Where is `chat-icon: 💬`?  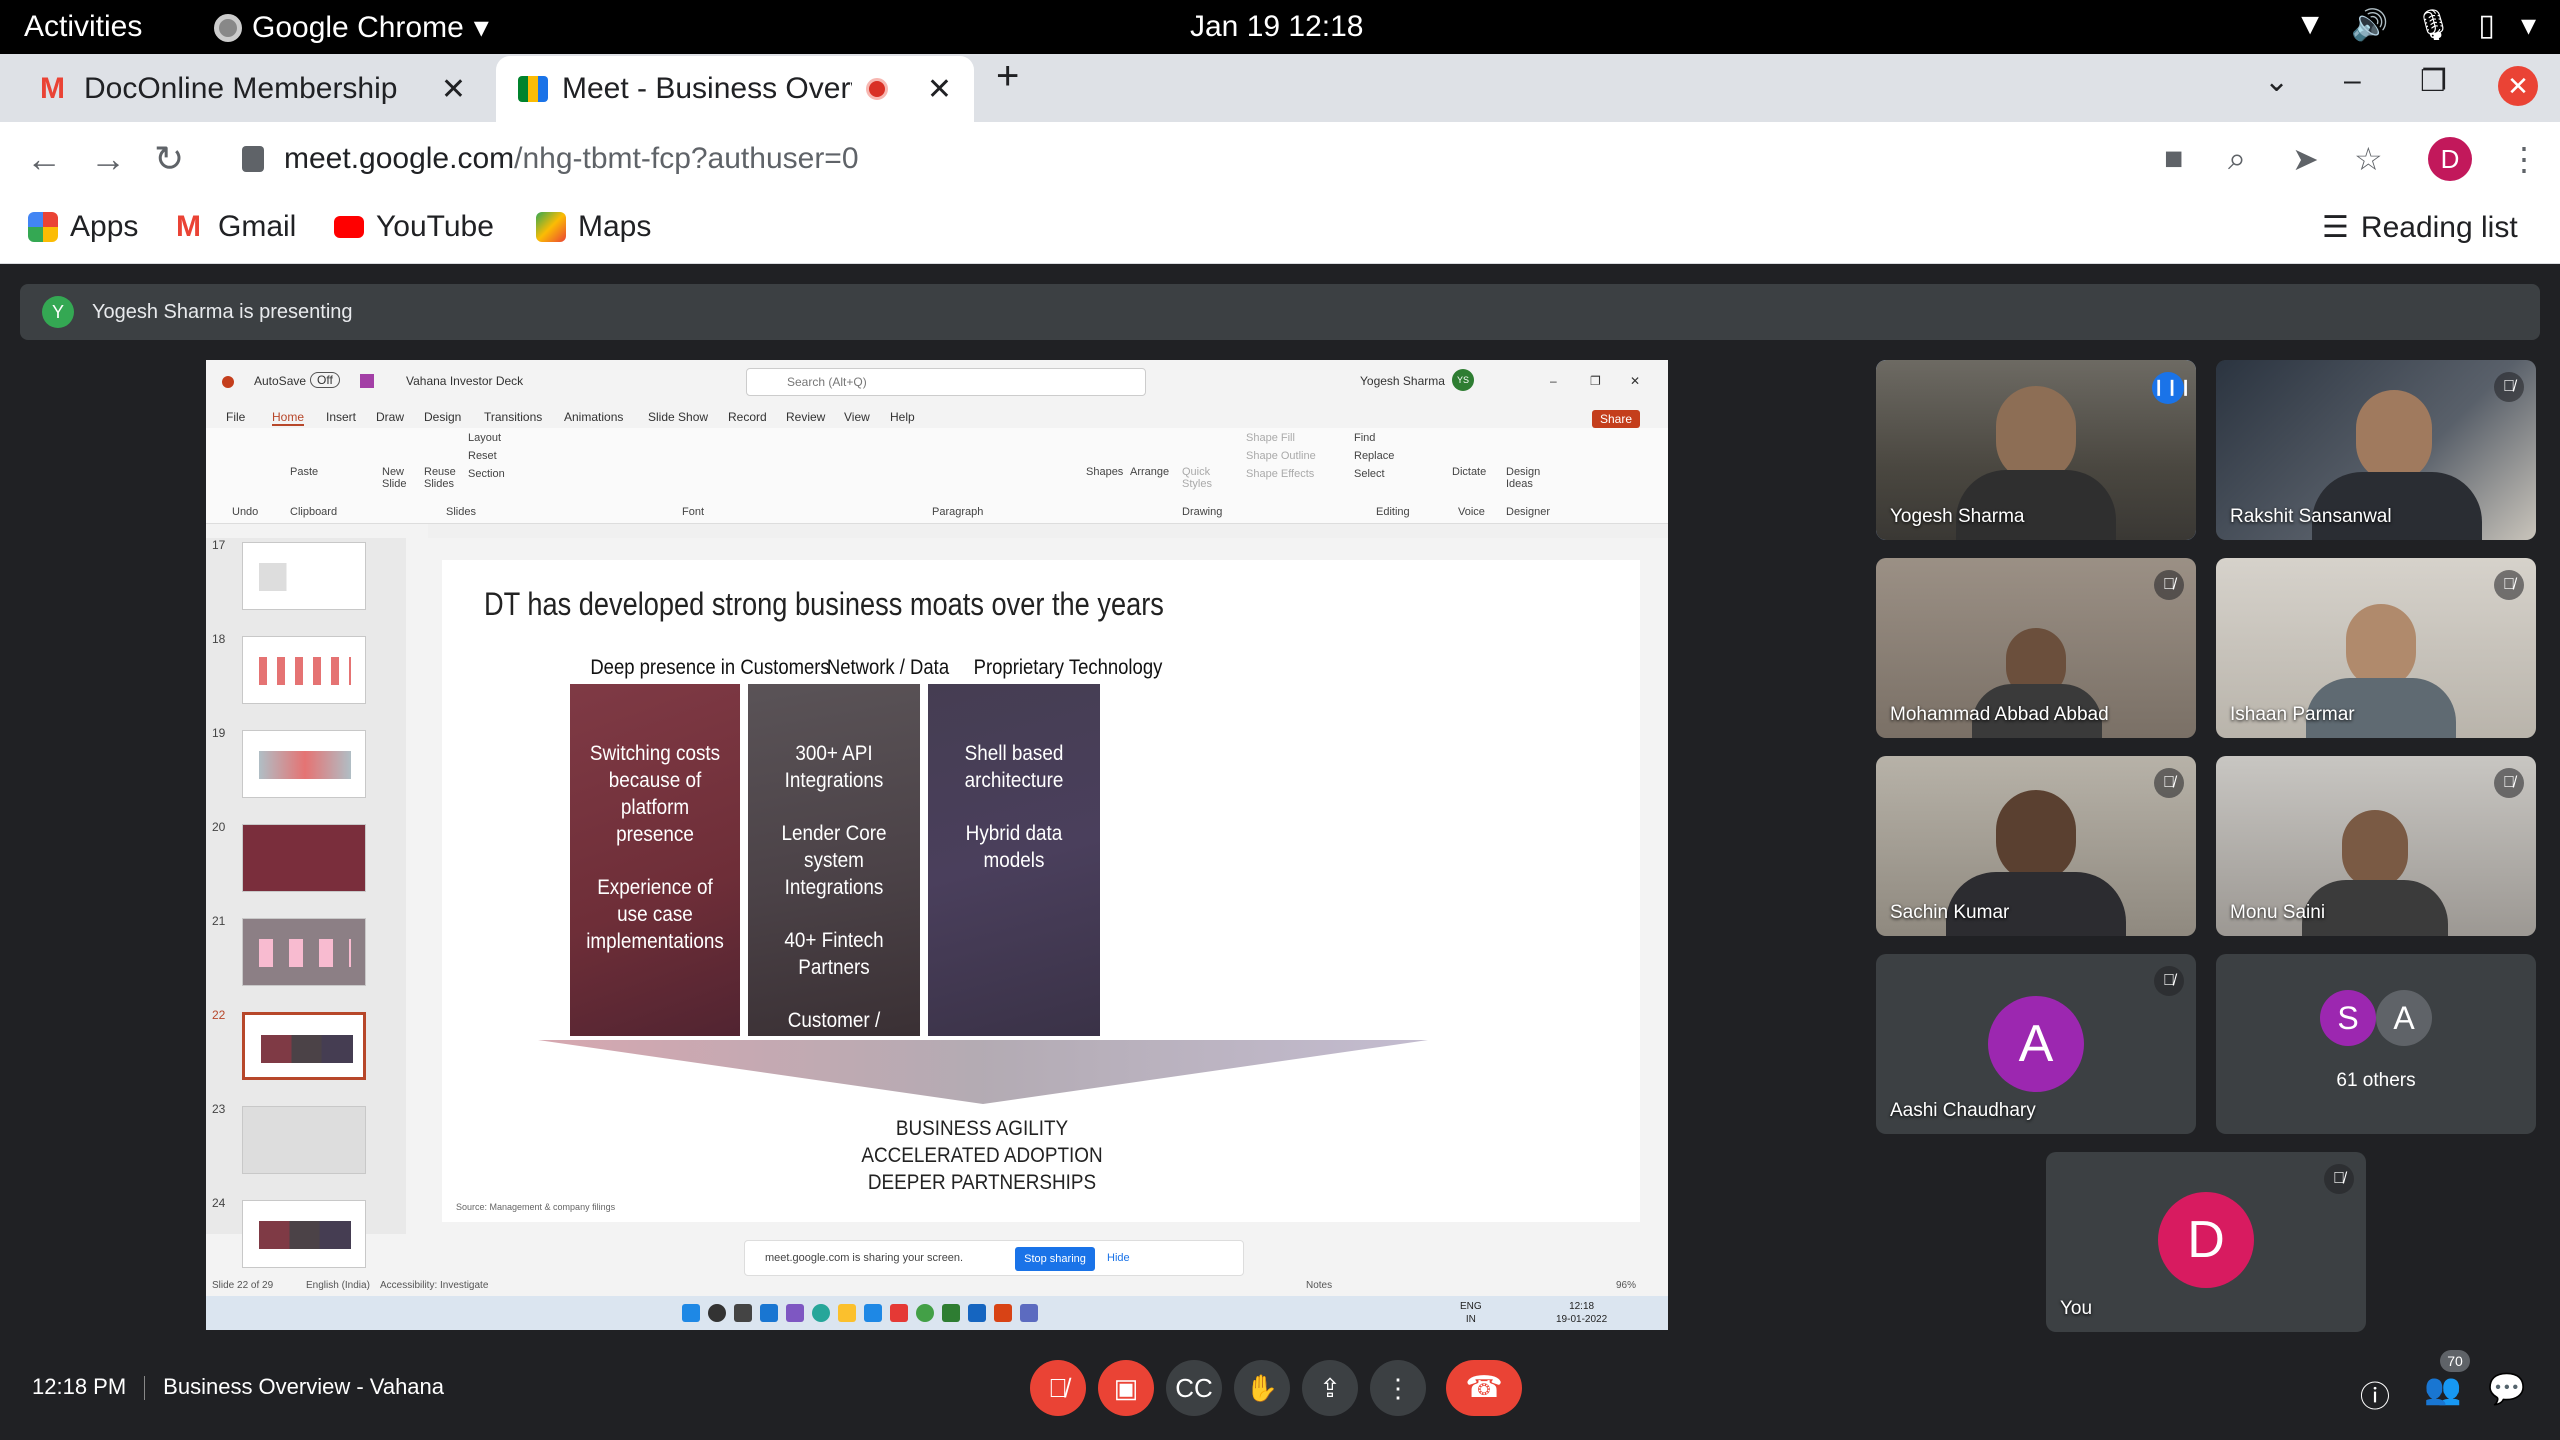
chat-icon: 💬 is located at coordinates (2506, 1389).